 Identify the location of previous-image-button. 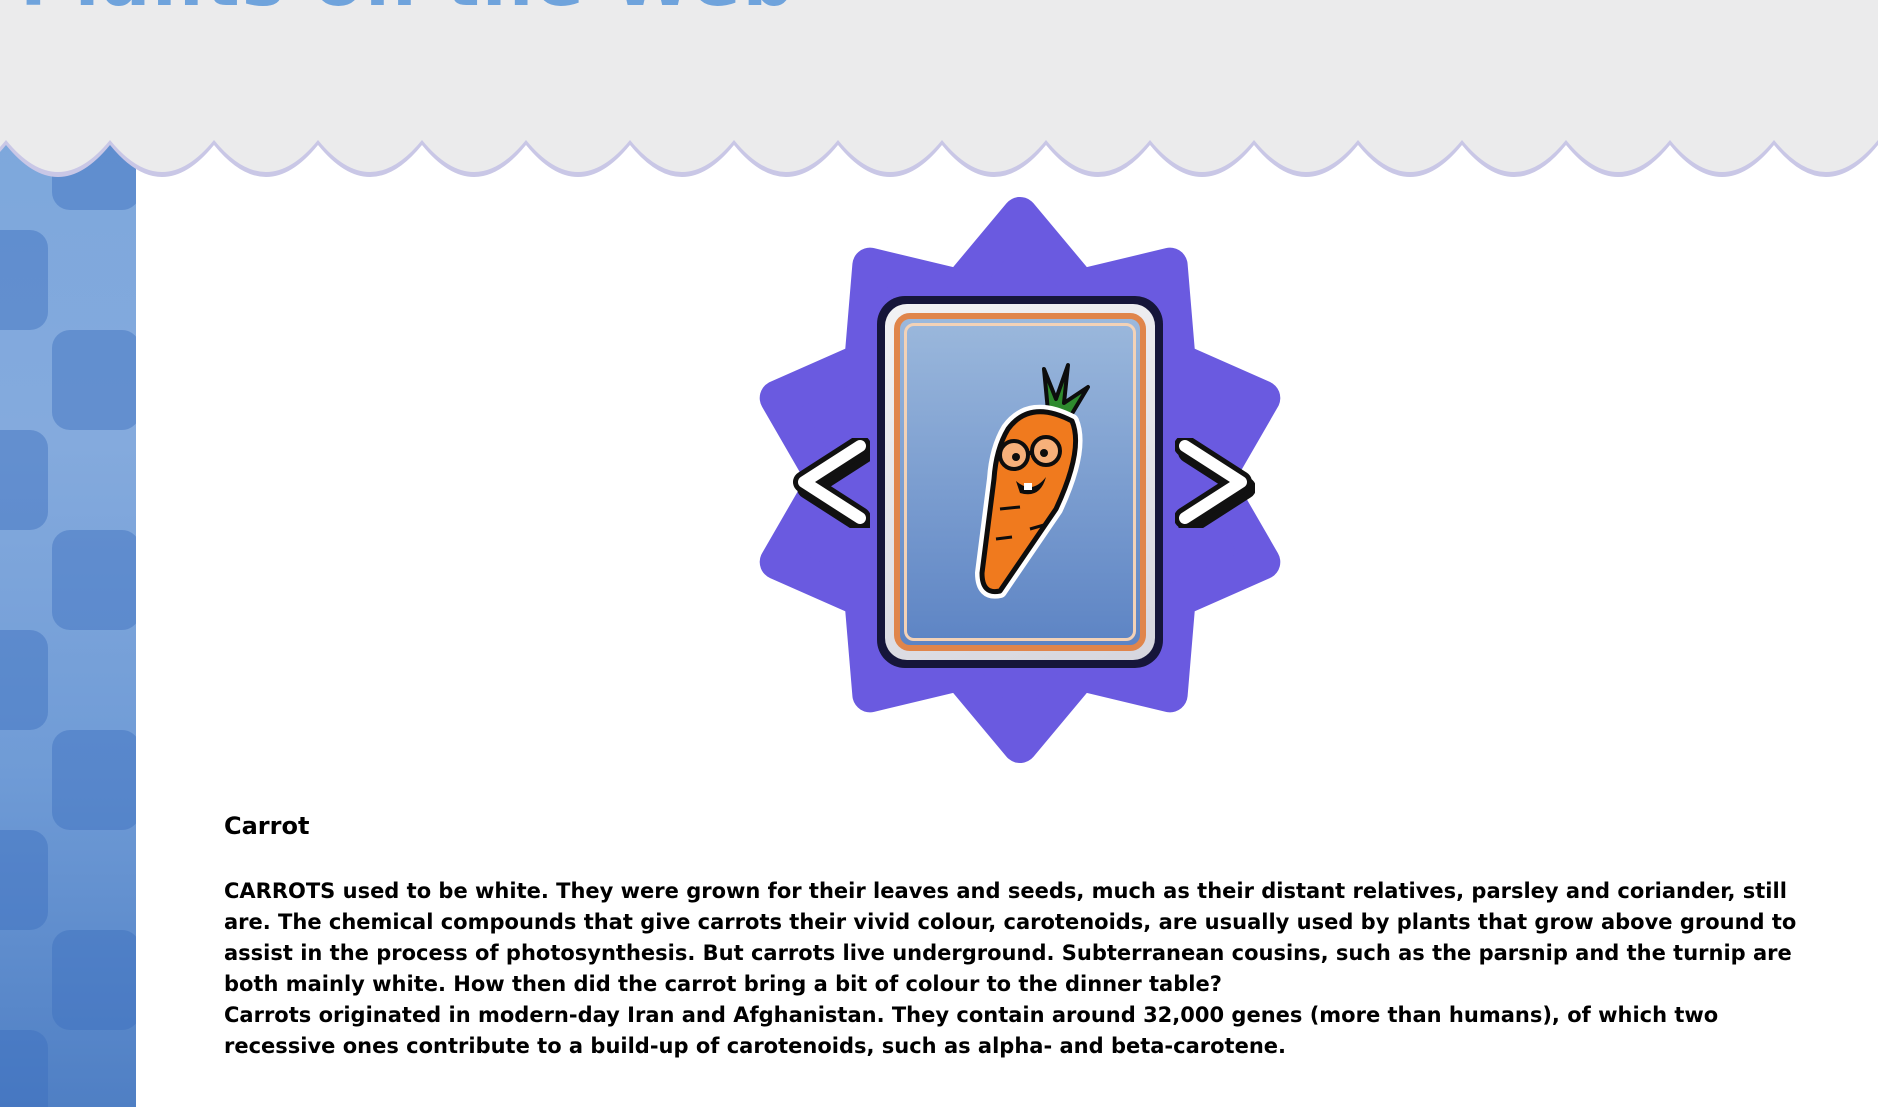
(832, 485).